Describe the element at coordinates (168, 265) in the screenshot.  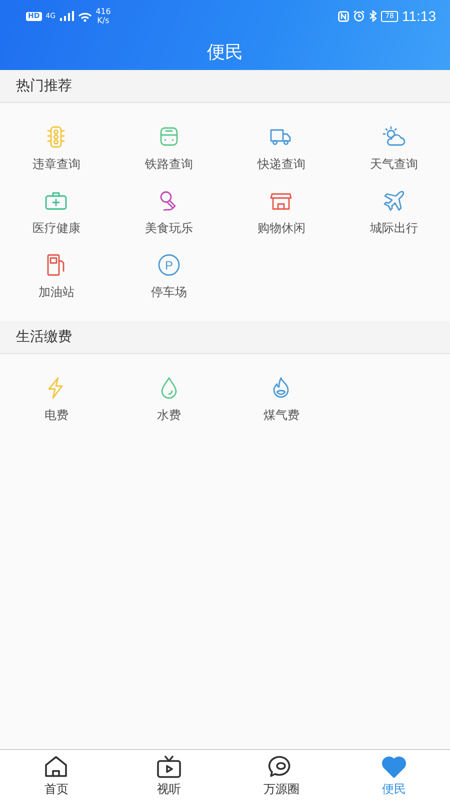
I see `parking-icon: P` at that location.